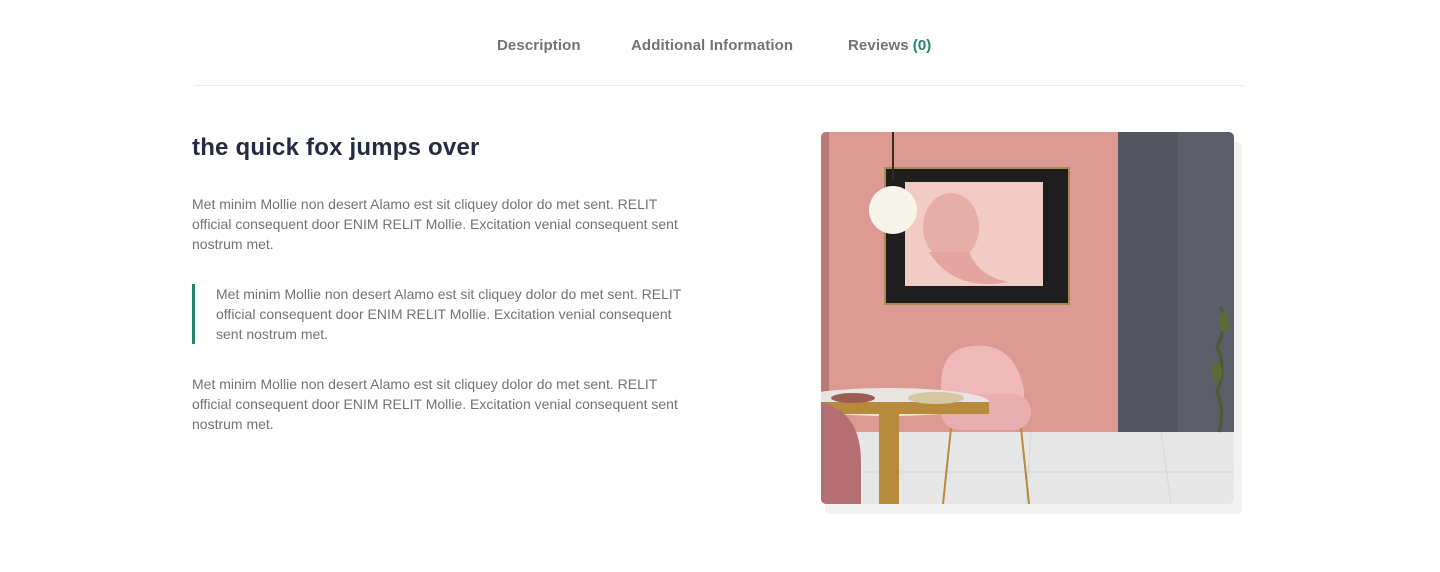 The image size is (1440, 572). What do you see at coordinates (922, 45) in the screenshot?
I see `reviews-count: (0)` at bounding box center [922, 45].